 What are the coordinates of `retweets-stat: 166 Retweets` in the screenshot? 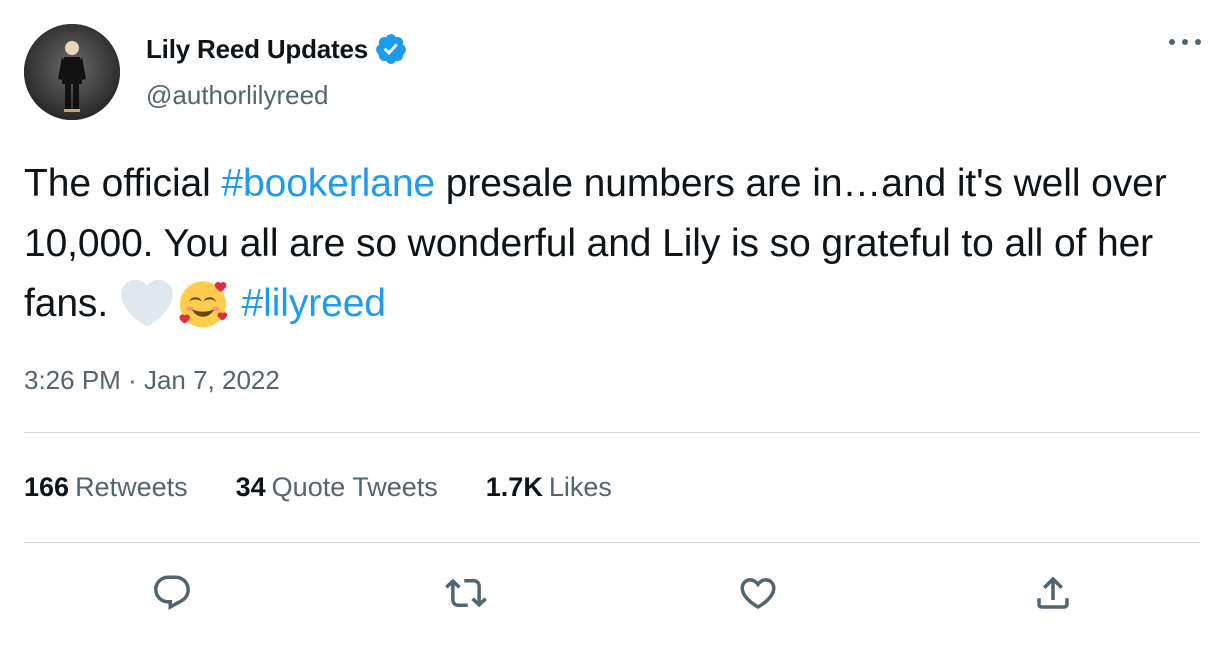 It's located at (106, 487).